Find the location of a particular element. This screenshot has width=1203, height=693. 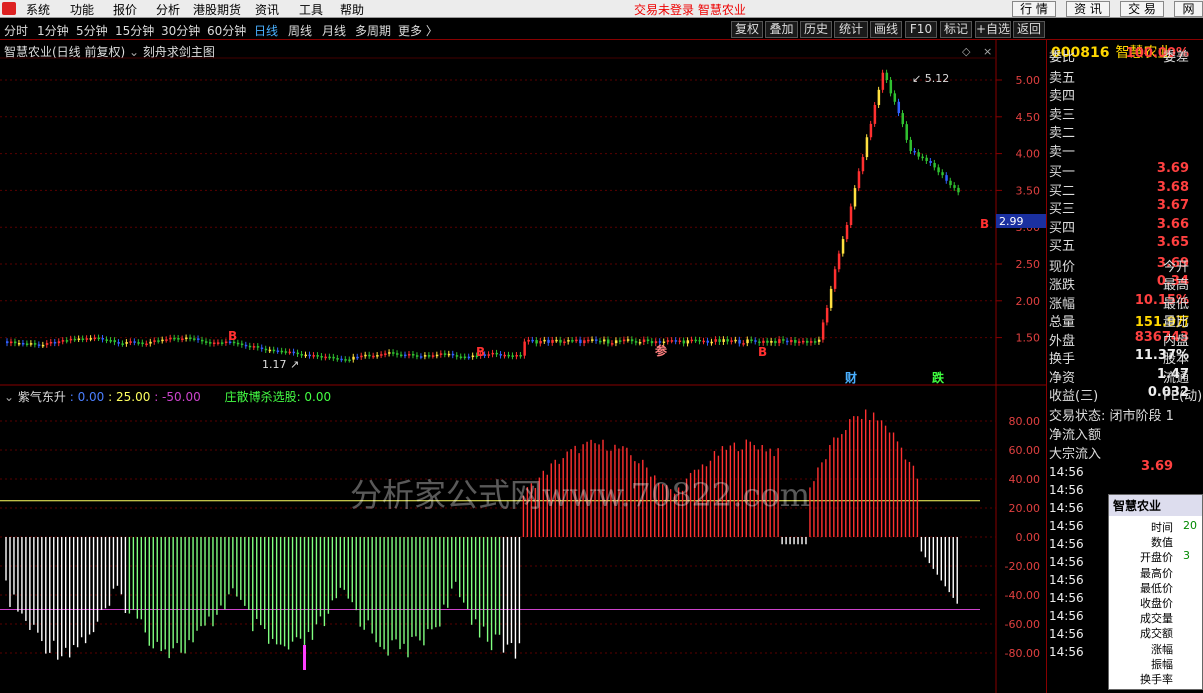

menu-item: 报价 is located at coordinates (125, 9).